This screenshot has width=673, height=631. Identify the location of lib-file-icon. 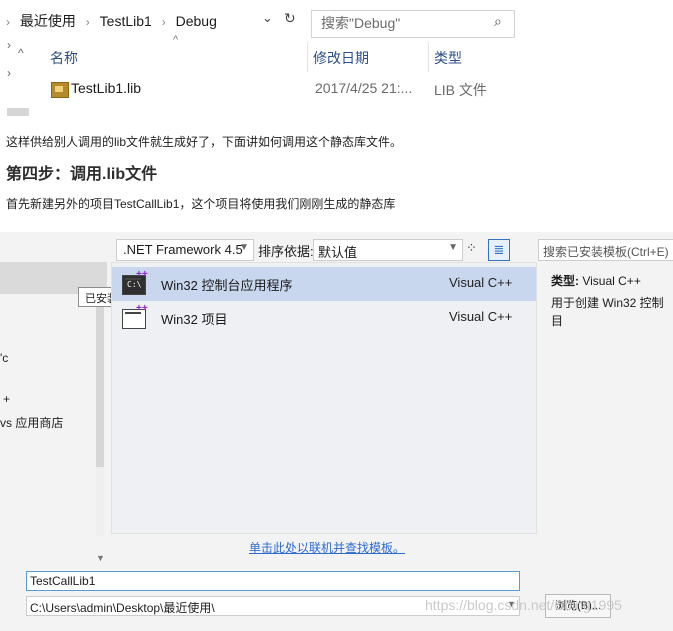
(60, 90).